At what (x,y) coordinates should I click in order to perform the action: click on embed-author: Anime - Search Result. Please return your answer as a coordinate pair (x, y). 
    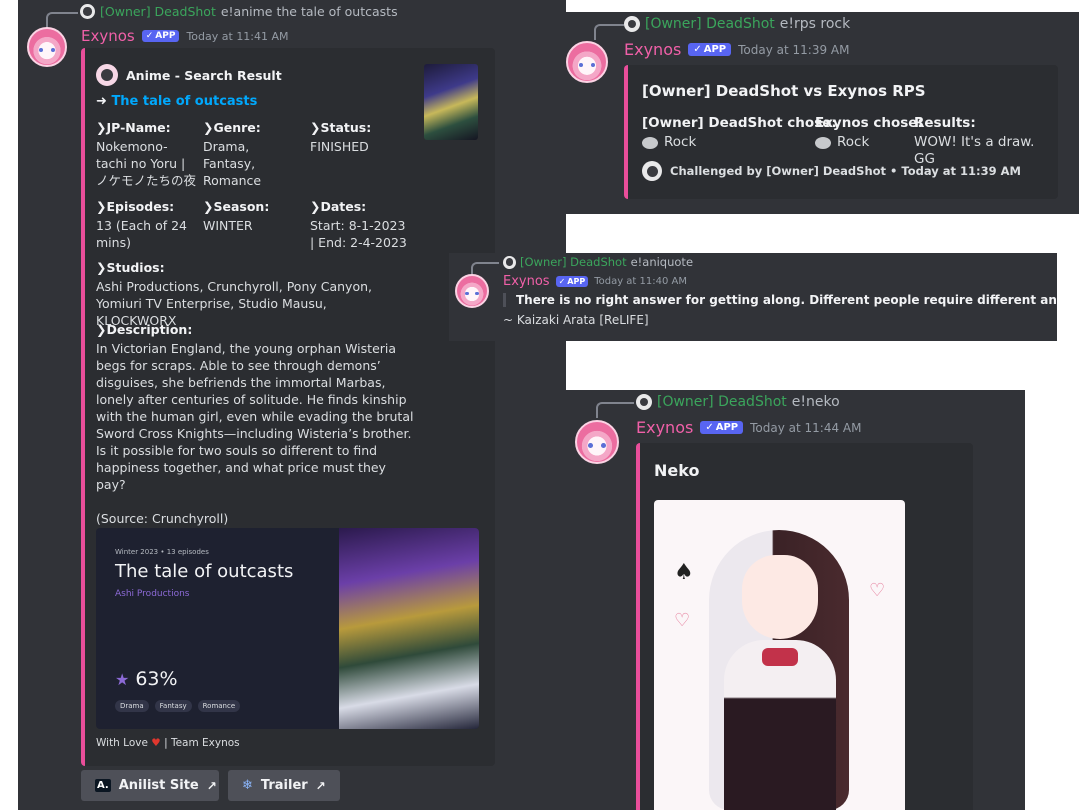
    Looking at the image, I should click on (189, 75).